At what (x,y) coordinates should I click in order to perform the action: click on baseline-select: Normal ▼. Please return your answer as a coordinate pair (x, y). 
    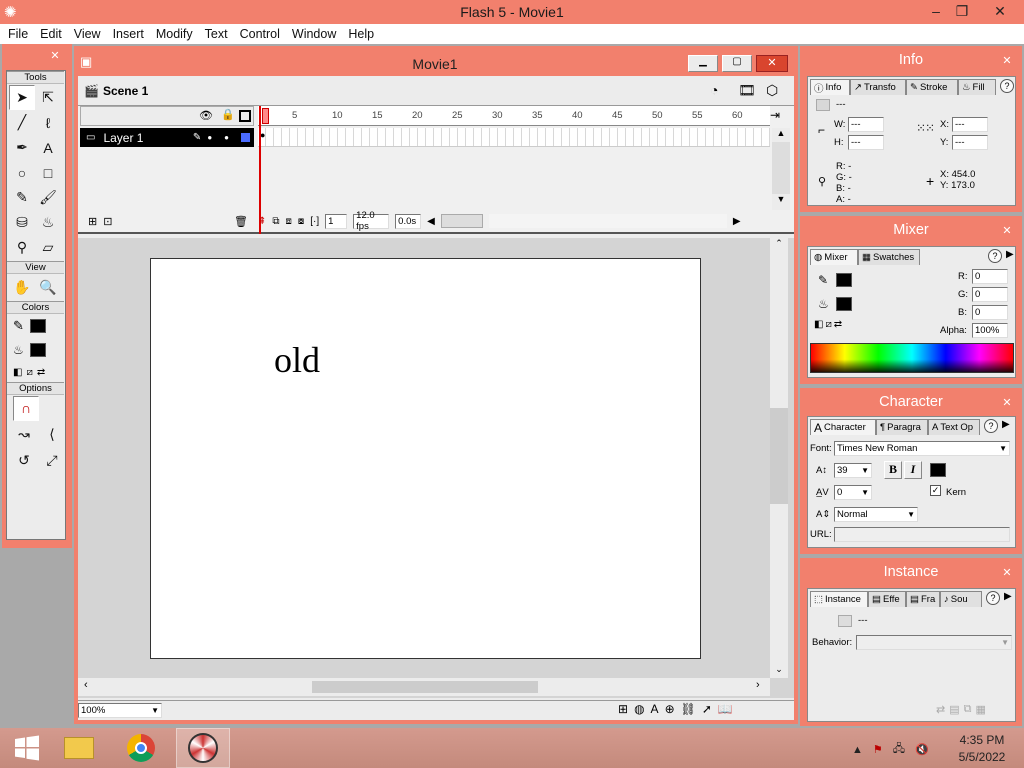
    Looking at the image, I should click on (876, 514).